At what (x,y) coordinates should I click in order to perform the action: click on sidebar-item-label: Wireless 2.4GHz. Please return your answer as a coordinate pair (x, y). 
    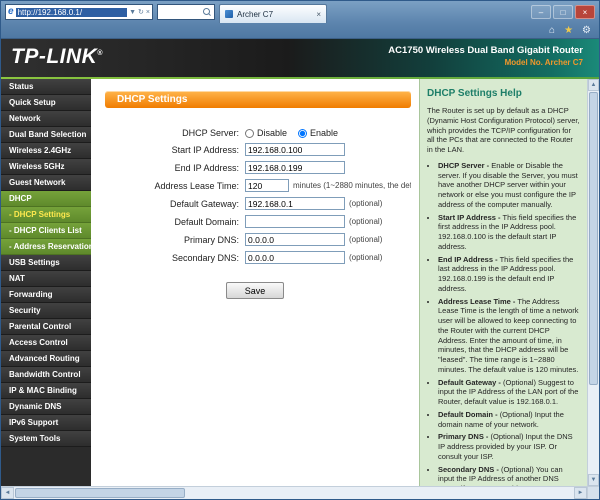
    Looking at the image, I should click on (40, 150).